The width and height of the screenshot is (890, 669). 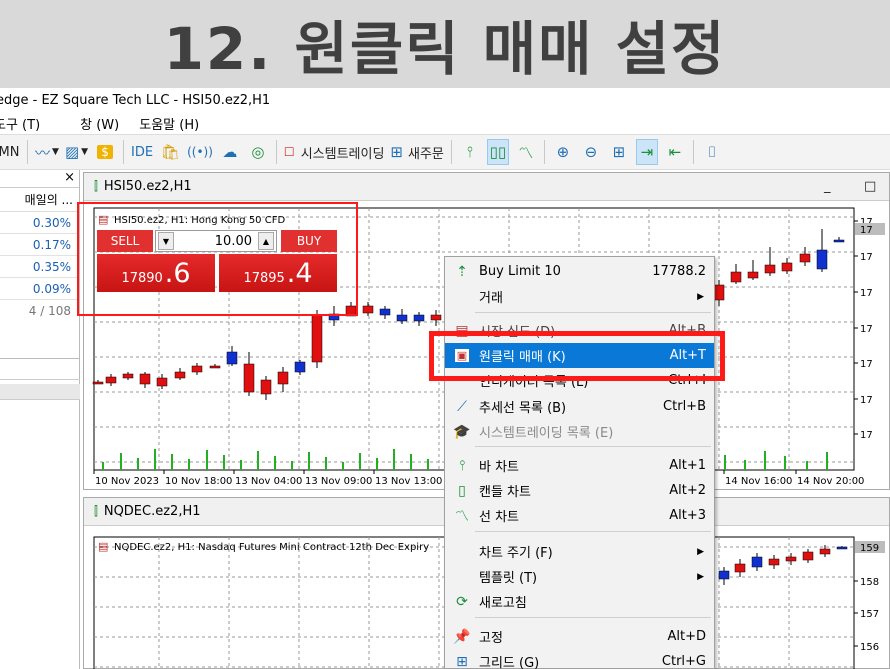 What do you see at coordinates (579, 576) in the screenshot?
I see `context-menu-item: 템플릿 (T) ▶` at bounding box center [579, 576].